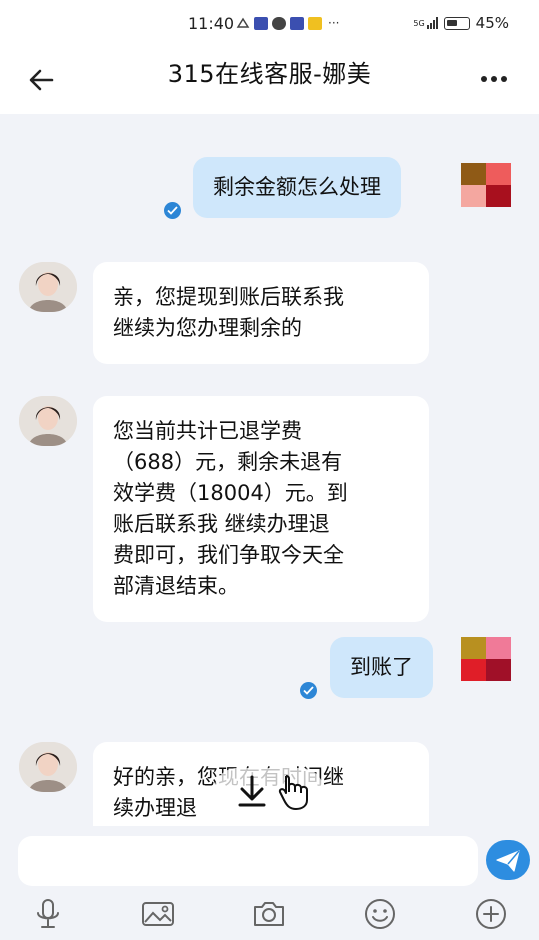 This screenshot has height=940, width=539. What do you see at coordinates (269, 791) in the screenshot?
I see `scroll-to-latest-button` at bounding box center [269, 791].